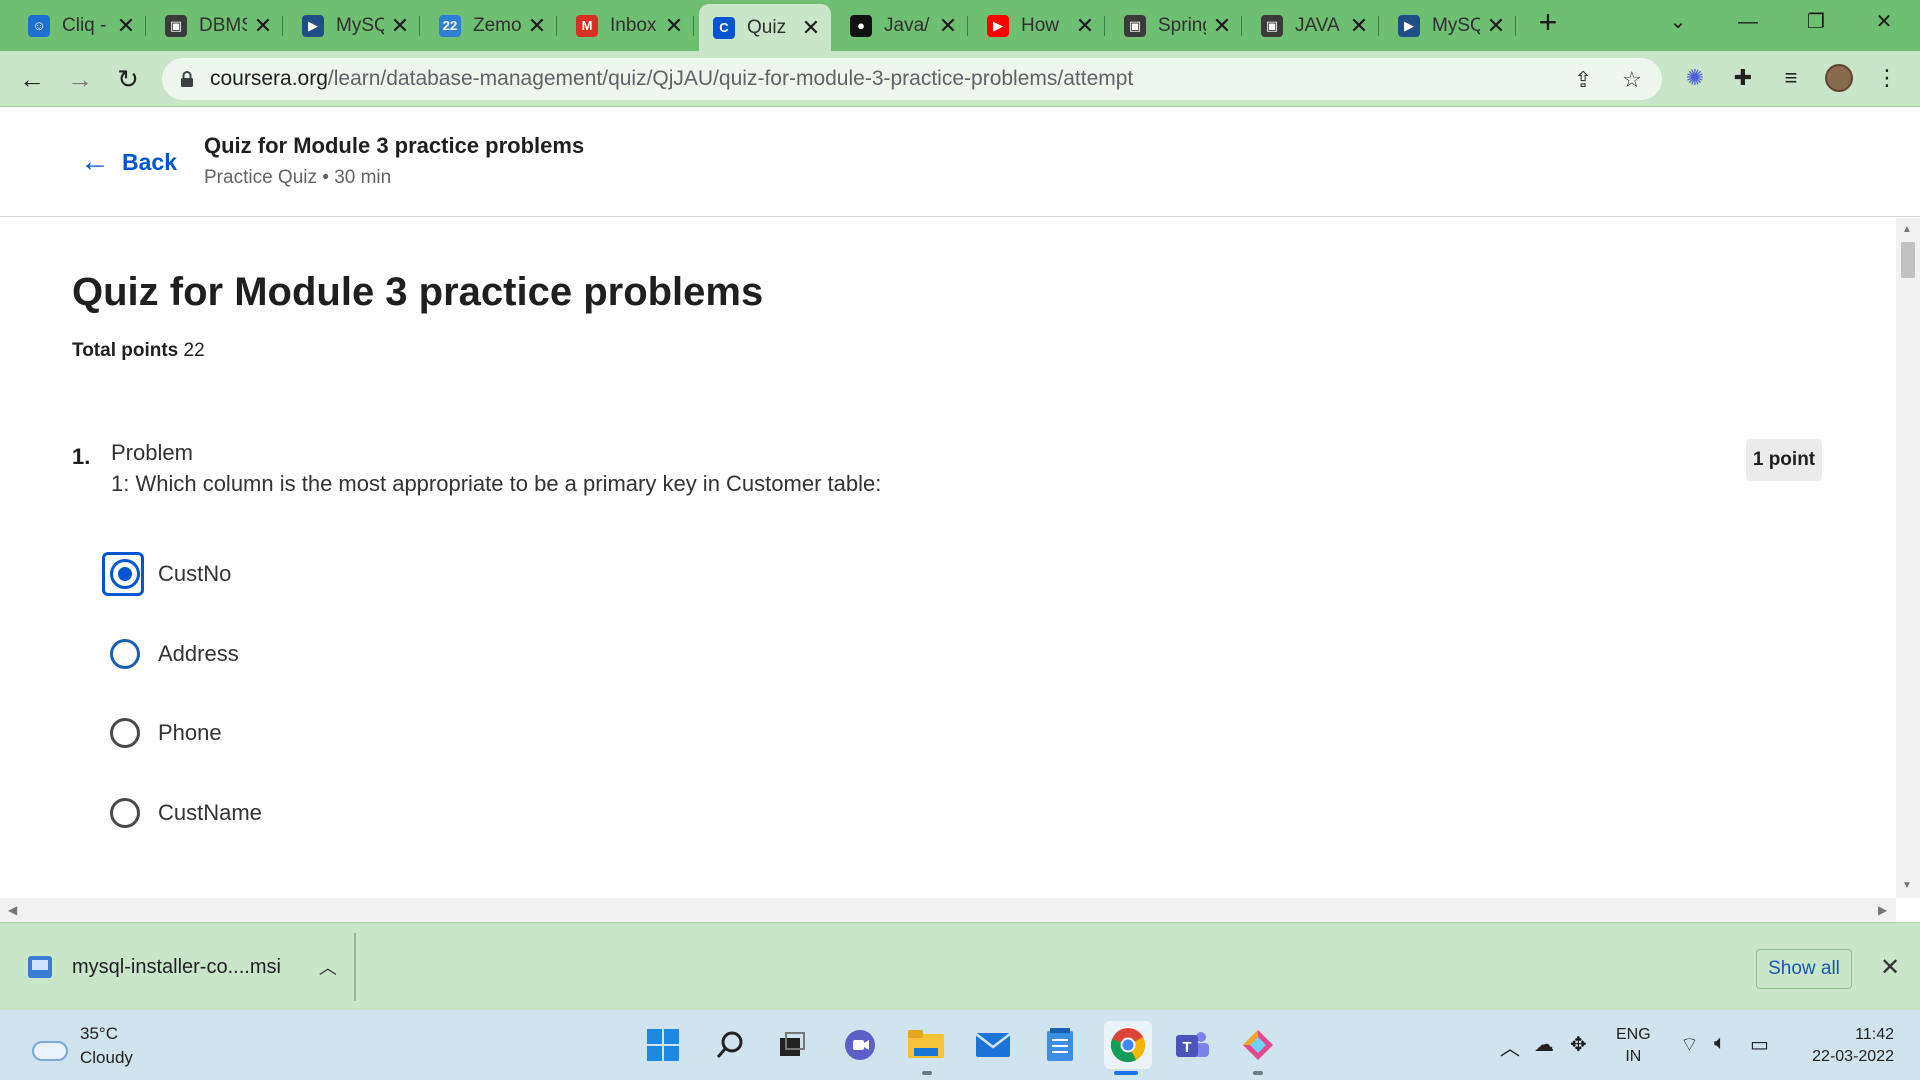 The image size is (1920, 1080). What do you see at coordinates (171, 654) in the screenshot?
I see `answer-option-address: Address` at bounding box center [171, 654].